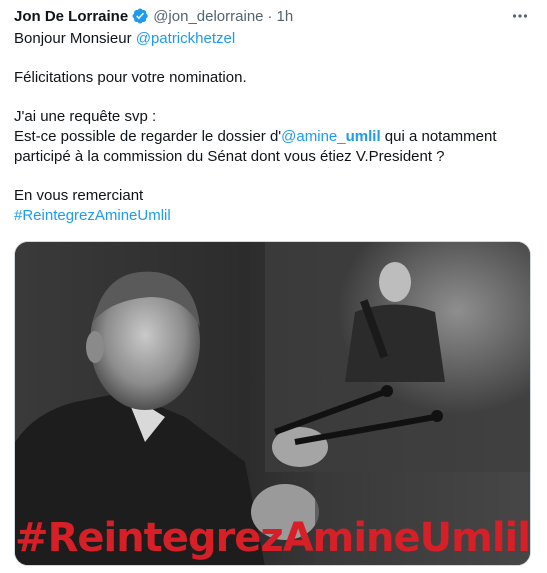 The height and width of the screenshot is (573, 547). I want to click on author-display-name: Jon De Lorraine, so click(71, 16).